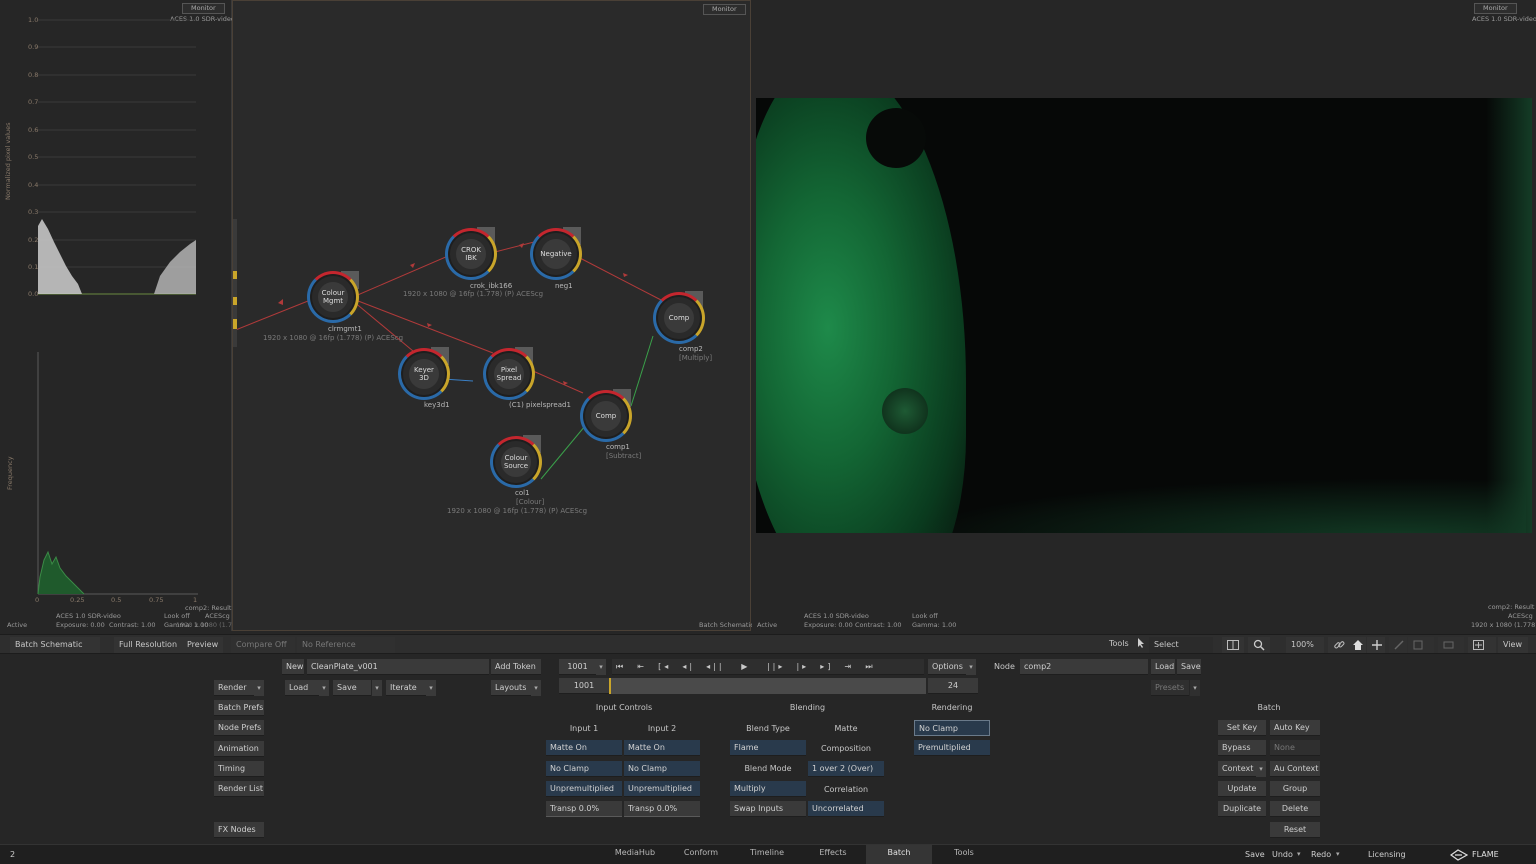  What do you see at coordinates (679, 318) in the screenshot?
I see `node-comp2: Comp` at bounding box center [679, 318].